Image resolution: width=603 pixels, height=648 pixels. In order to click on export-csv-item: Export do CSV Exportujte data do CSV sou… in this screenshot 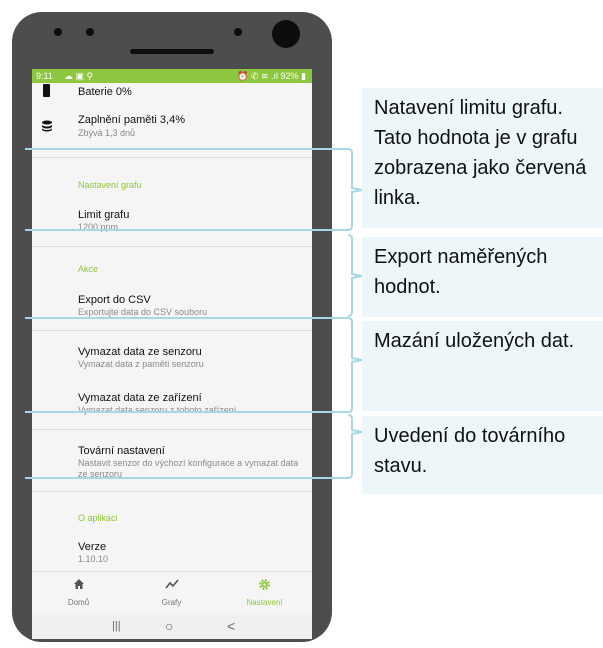, I will do `click(172, 304)`.